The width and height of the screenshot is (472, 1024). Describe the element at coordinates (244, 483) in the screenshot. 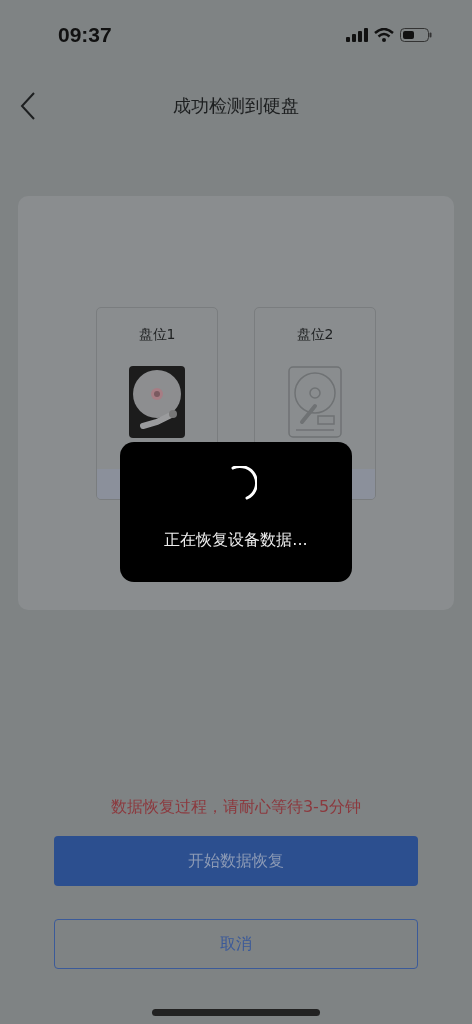

I see `loading-spinner-icon` at that location.